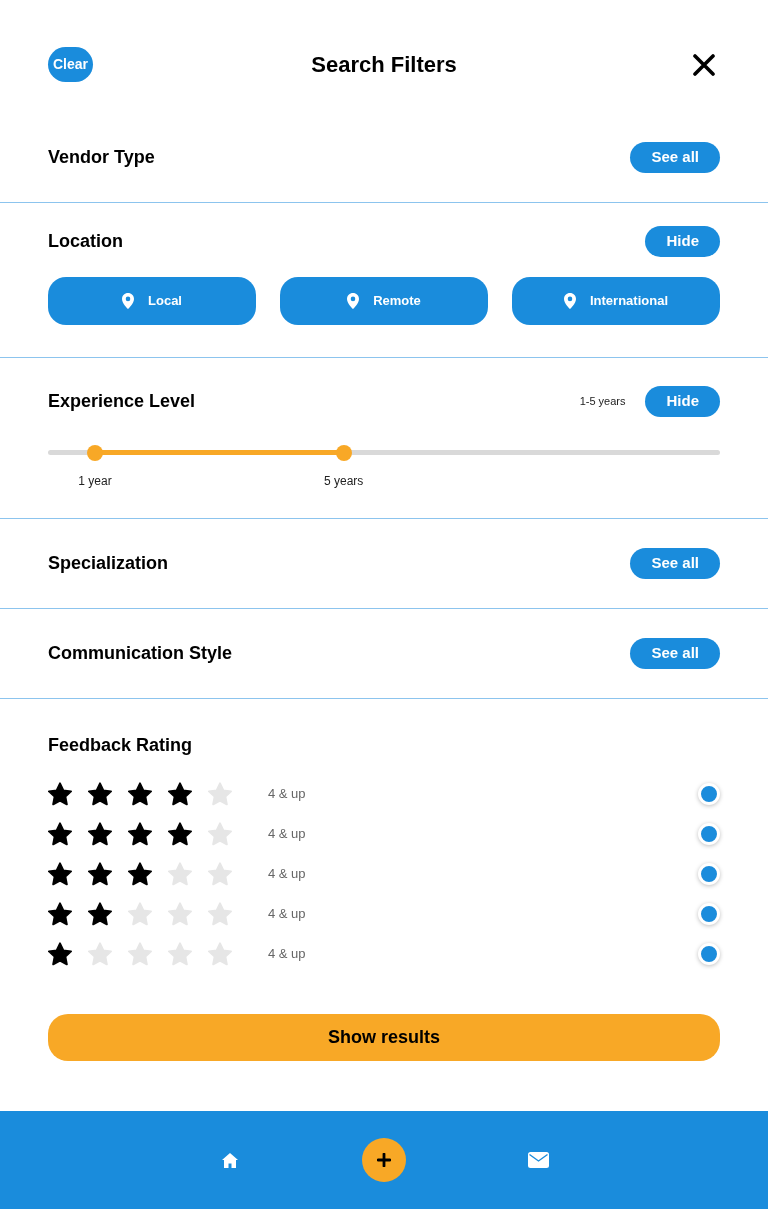 This screenshot has height=1209, width=768. What do you see at coordinates (152, 301) in the screenshot?
I see `location-chip: Local` at bounding box center [152, 301].